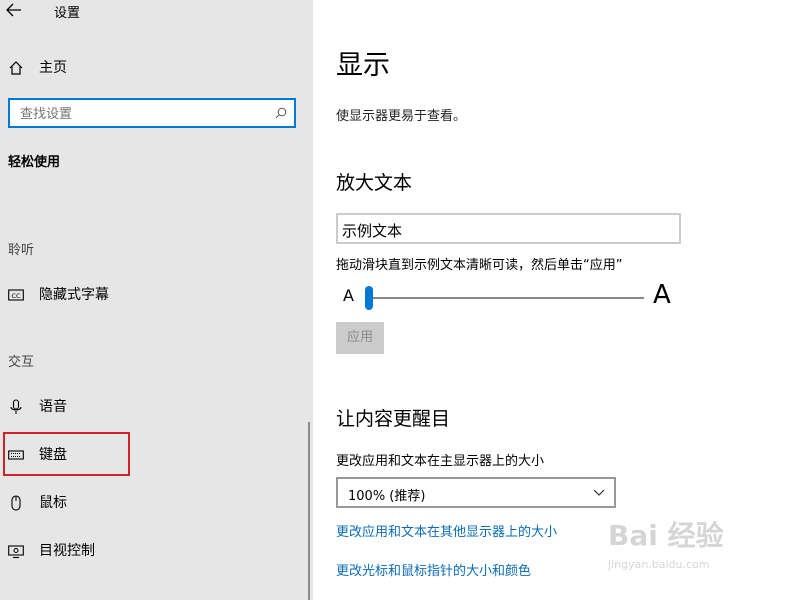 Image resolution: width=796 pixels, height=600 pixels. I want to click on sidebar-item-captions: CC 隐藏式字幕, so click(150, 295).